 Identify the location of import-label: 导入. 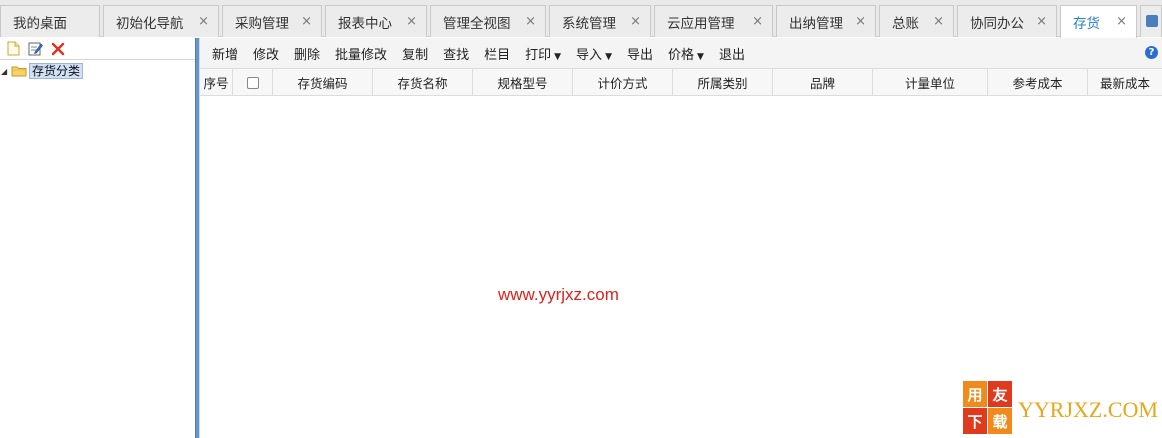
(589, 55).